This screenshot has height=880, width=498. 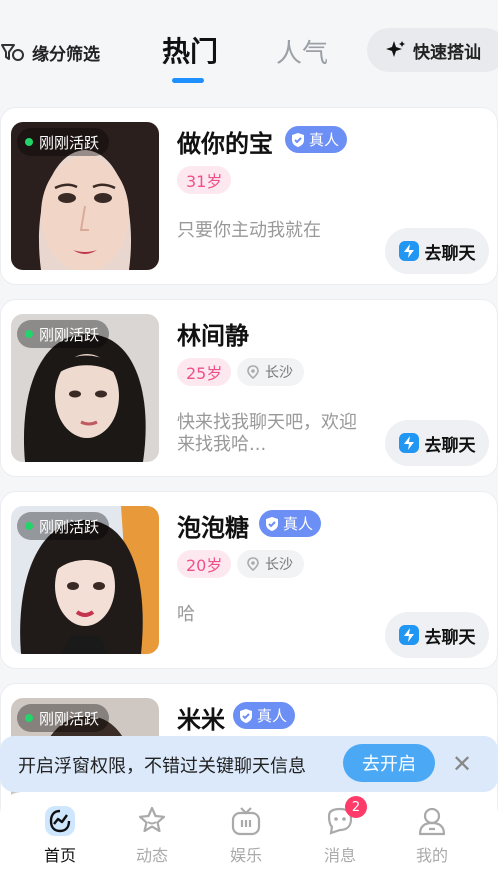 I want to click on close-icon: ✕, so click(x=462, y=764).